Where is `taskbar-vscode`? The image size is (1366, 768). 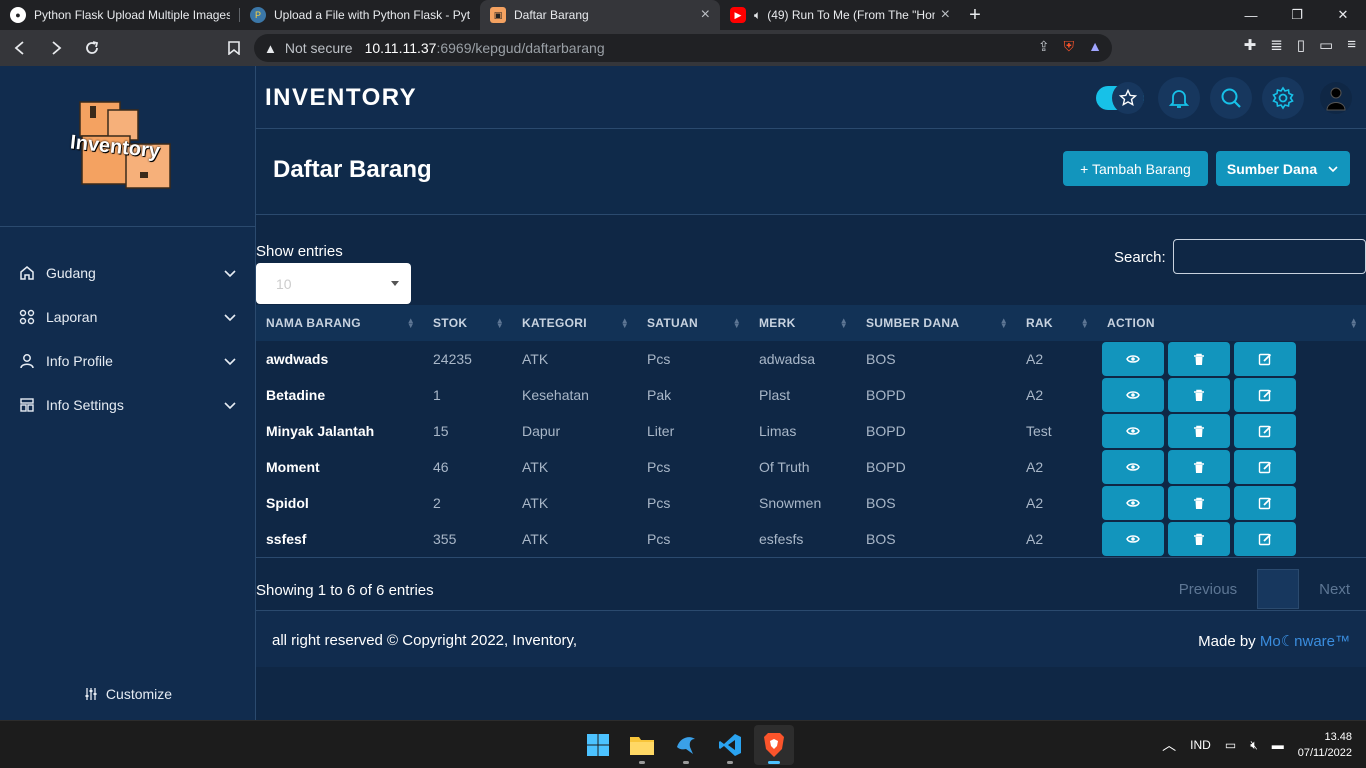 taskbar-vscode is located at coordinates (730, 745).